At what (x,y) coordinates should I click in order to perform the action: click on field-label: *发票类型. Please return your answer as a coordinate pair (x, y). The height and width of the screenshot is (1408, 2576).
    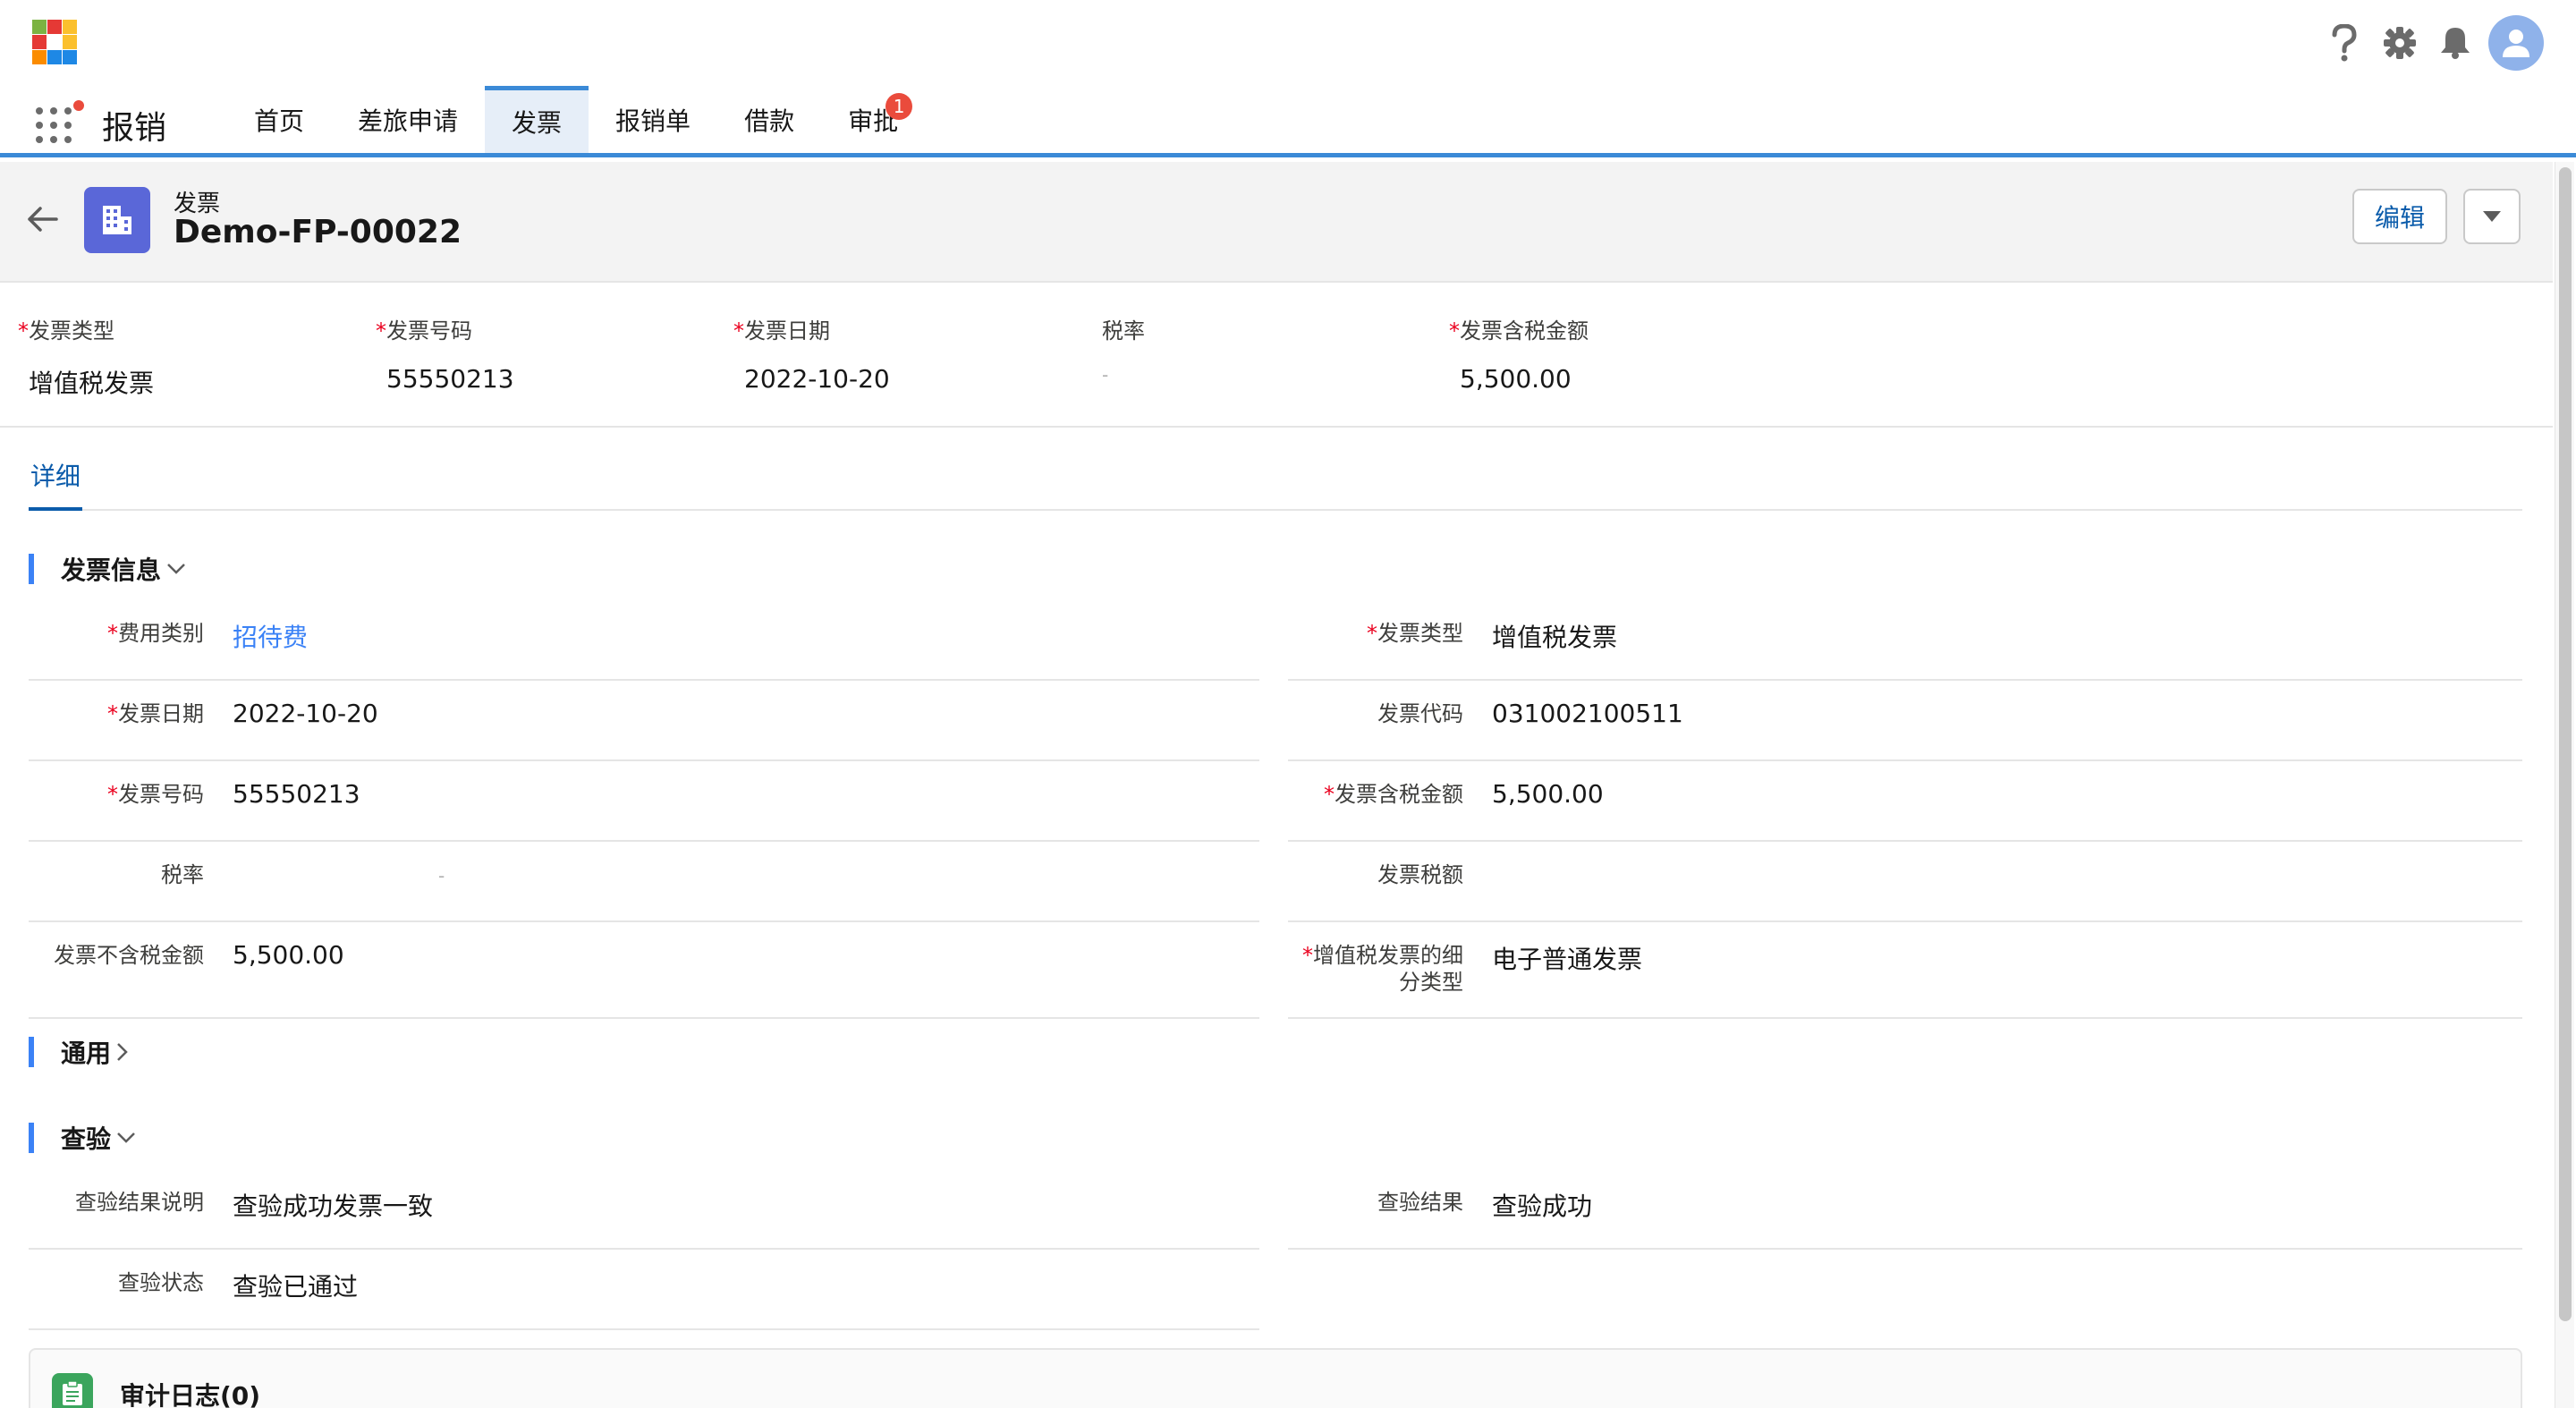
    Looking at the image, I should click on (1415, 633).